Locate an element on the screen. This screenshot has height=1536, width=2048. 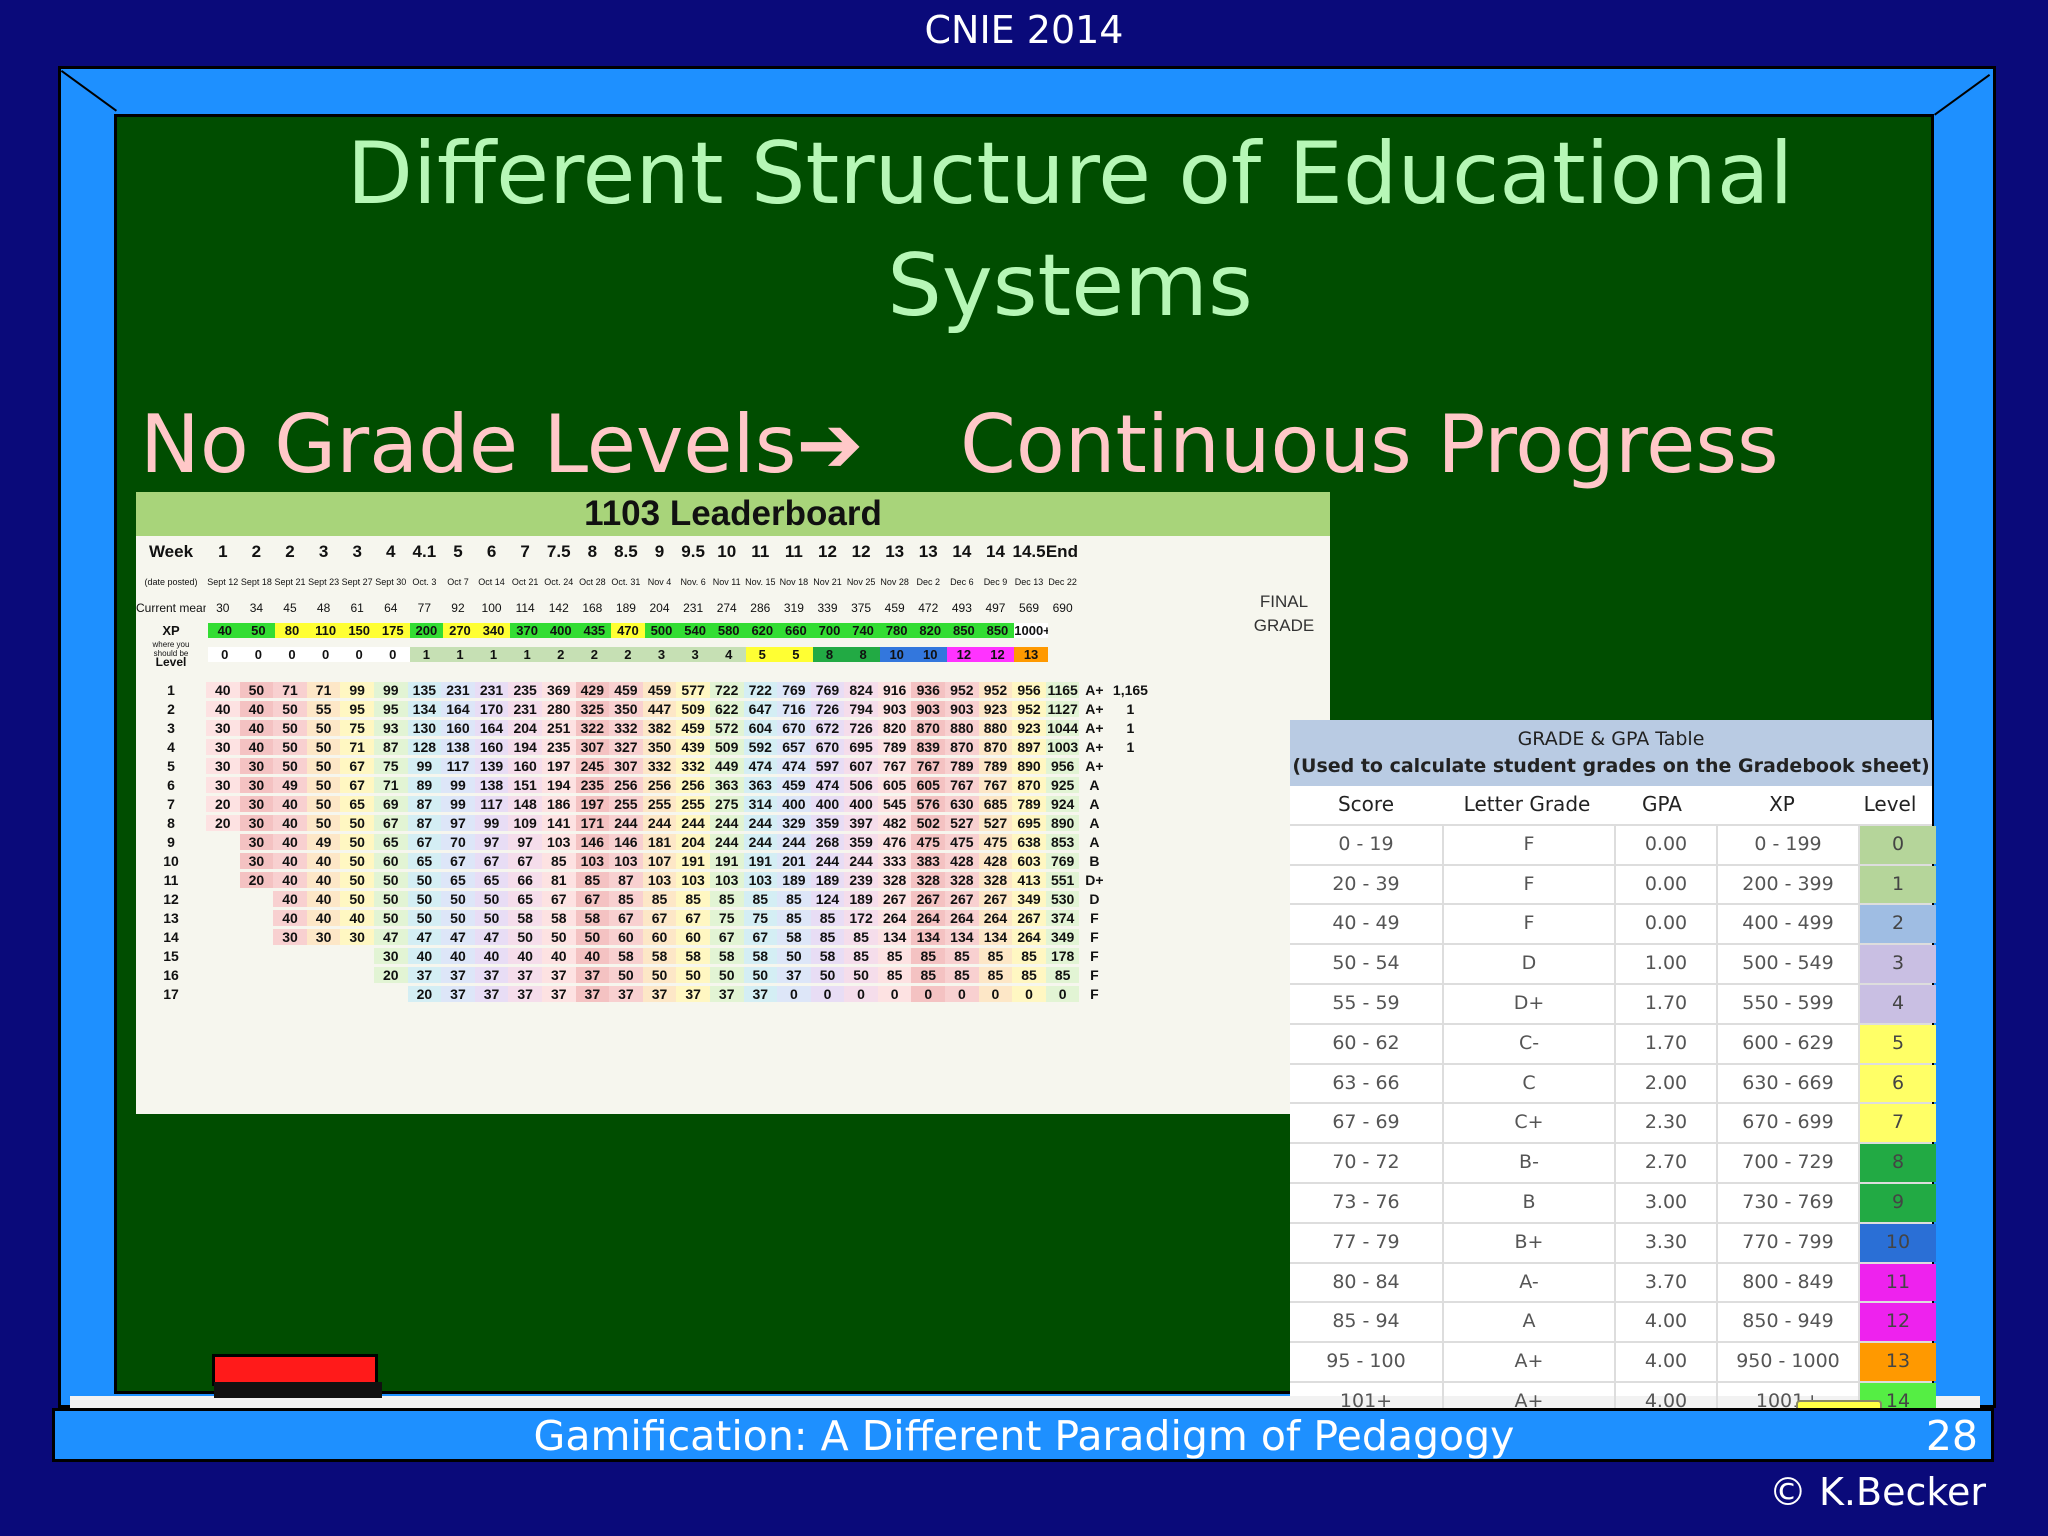
score-cell: 890 is located at coordinates (1029, 765).